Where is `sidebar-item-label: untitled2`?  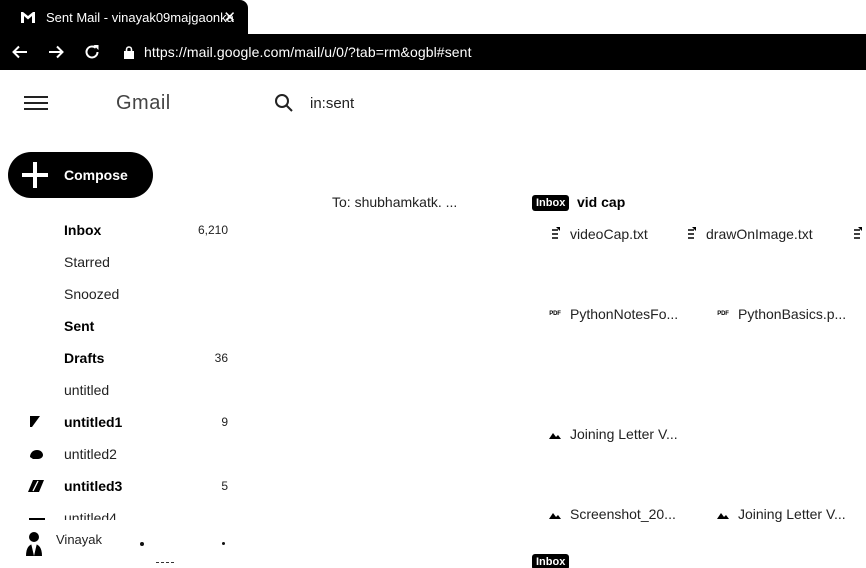 sidebar-item-label: untitled2 is located at coordinates (90, 454).